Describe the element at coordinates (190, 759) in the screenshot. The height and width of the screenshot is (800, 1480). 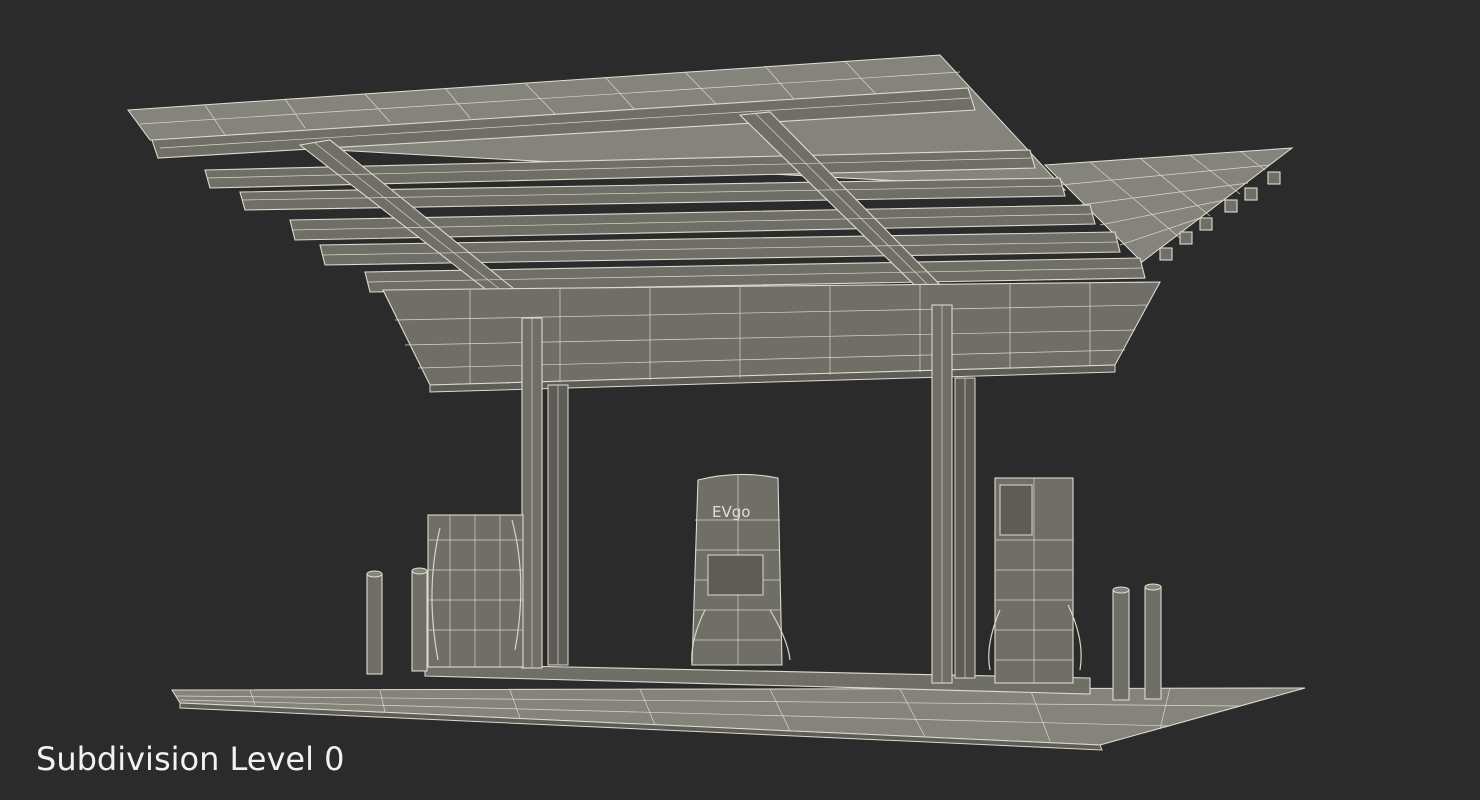
I see `subdivision-level-caption: Subdivision Level 0` at that location.